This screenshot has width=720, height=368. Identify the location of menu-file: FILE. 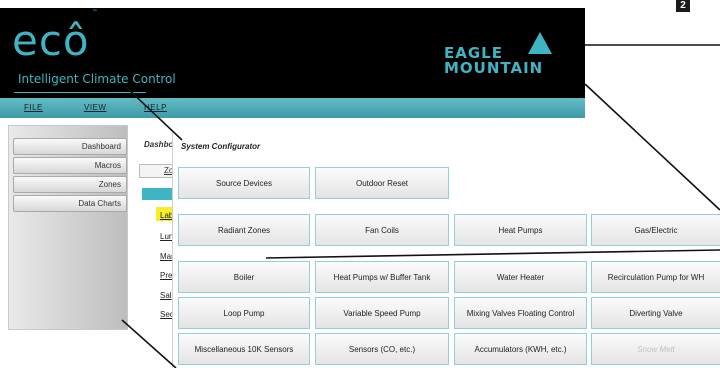
(33, 107).